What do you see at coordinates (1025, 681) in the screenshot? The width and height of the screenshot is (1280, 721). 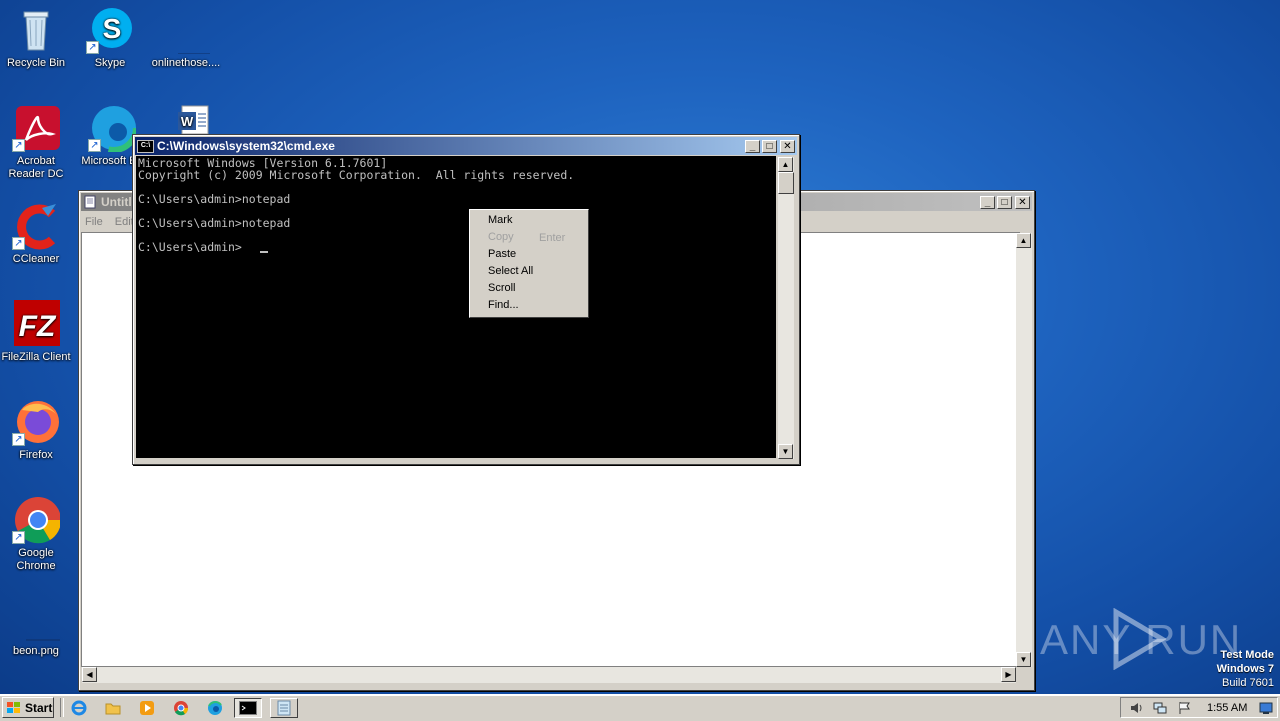 I see `size-grip` at bounding box center [1025, 681].